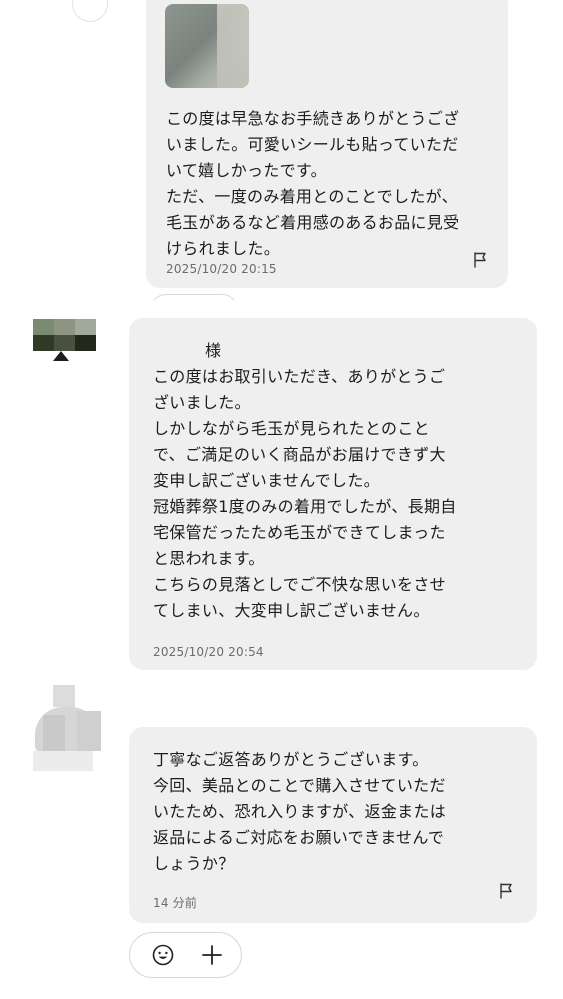 The width and height of the screenshot is (563, 999). I want to click on message-timestamp: 14 分前, so click(175, 903).